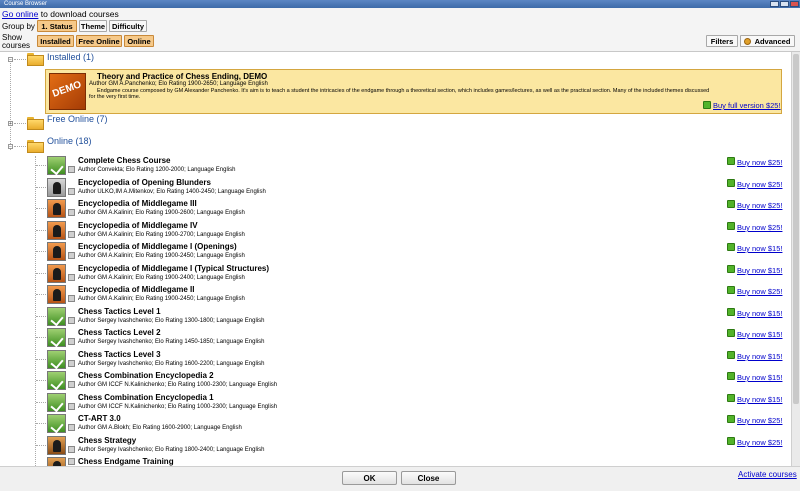 The height and width of the screenshot is (491, 800). Describe the element at coordinates (794, 4) in the screenshot. I see `close-window-button` at that location.